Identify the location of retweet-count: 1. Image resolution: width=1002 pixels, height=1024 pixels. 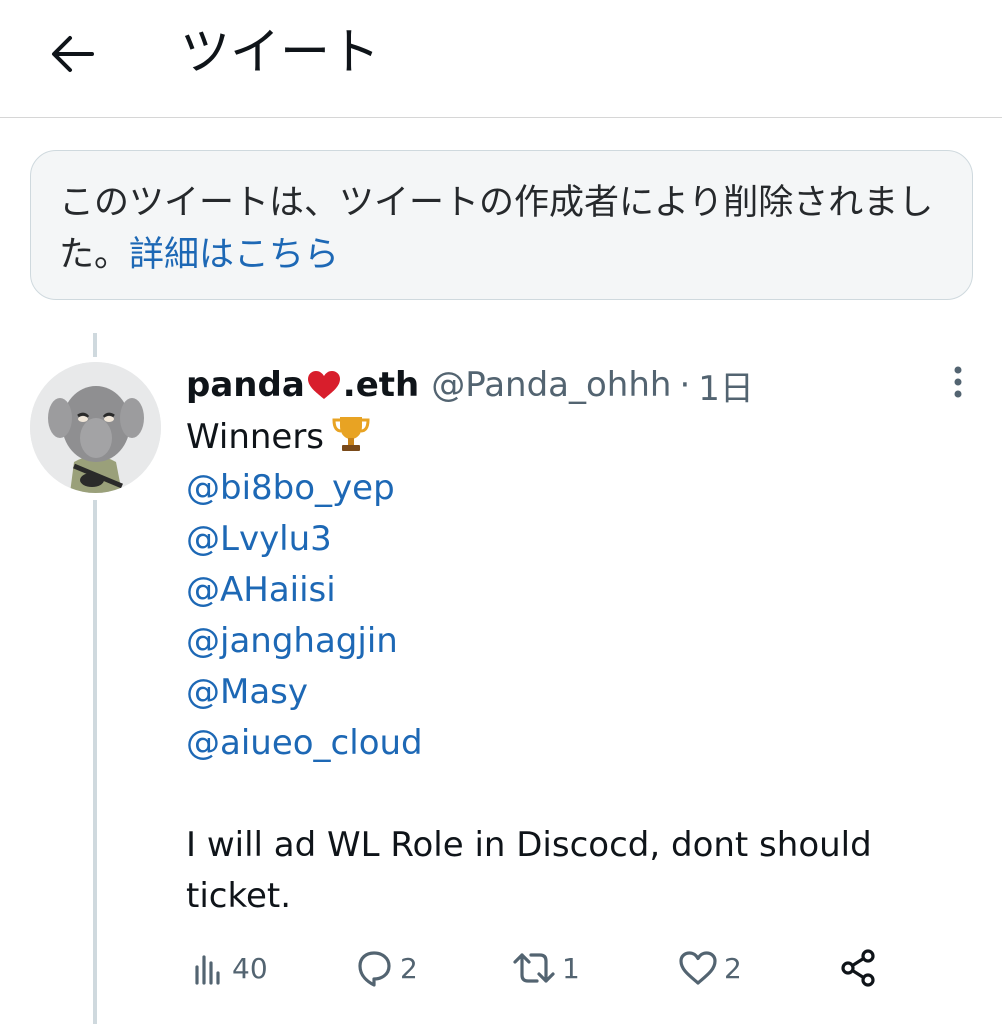
(571, 968).